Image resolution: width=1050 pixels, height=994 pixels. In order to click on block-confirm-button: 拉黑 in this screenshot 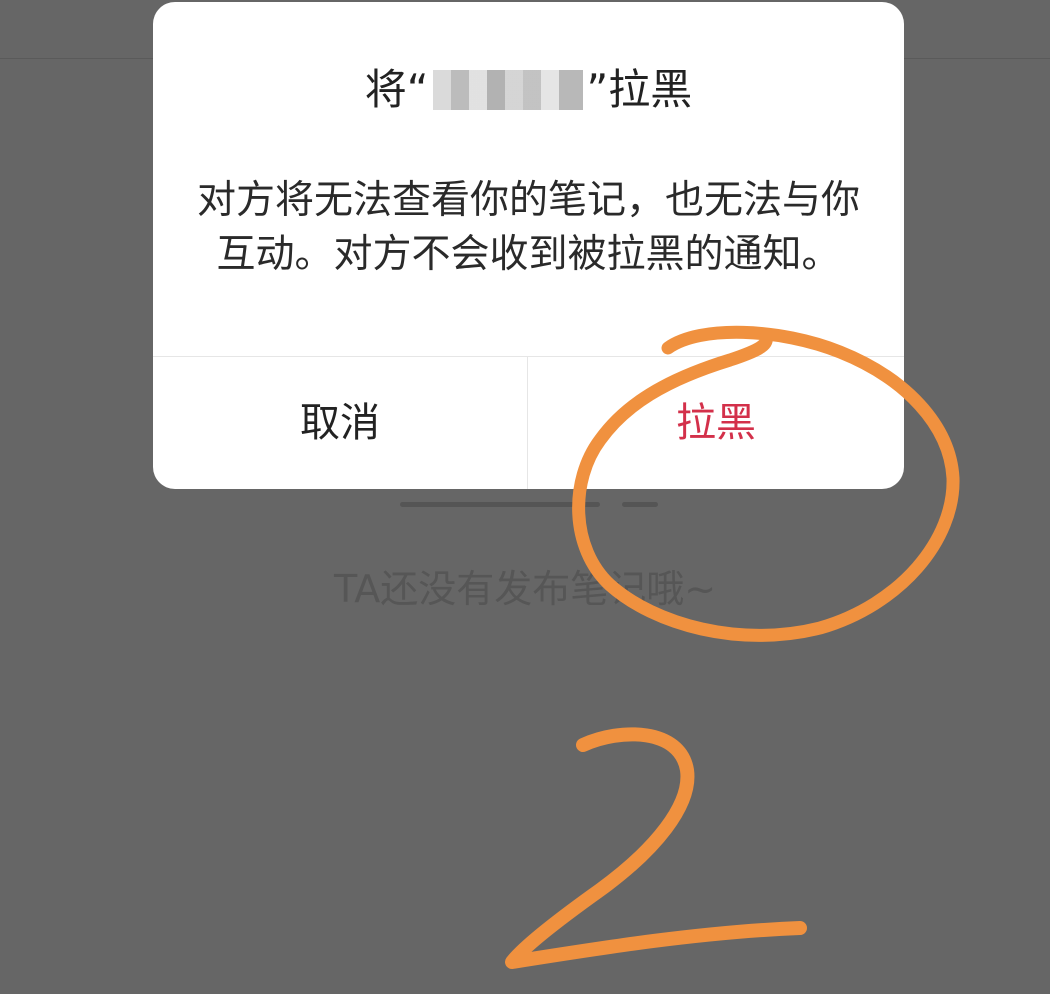, I will do `click(716, 423)`.